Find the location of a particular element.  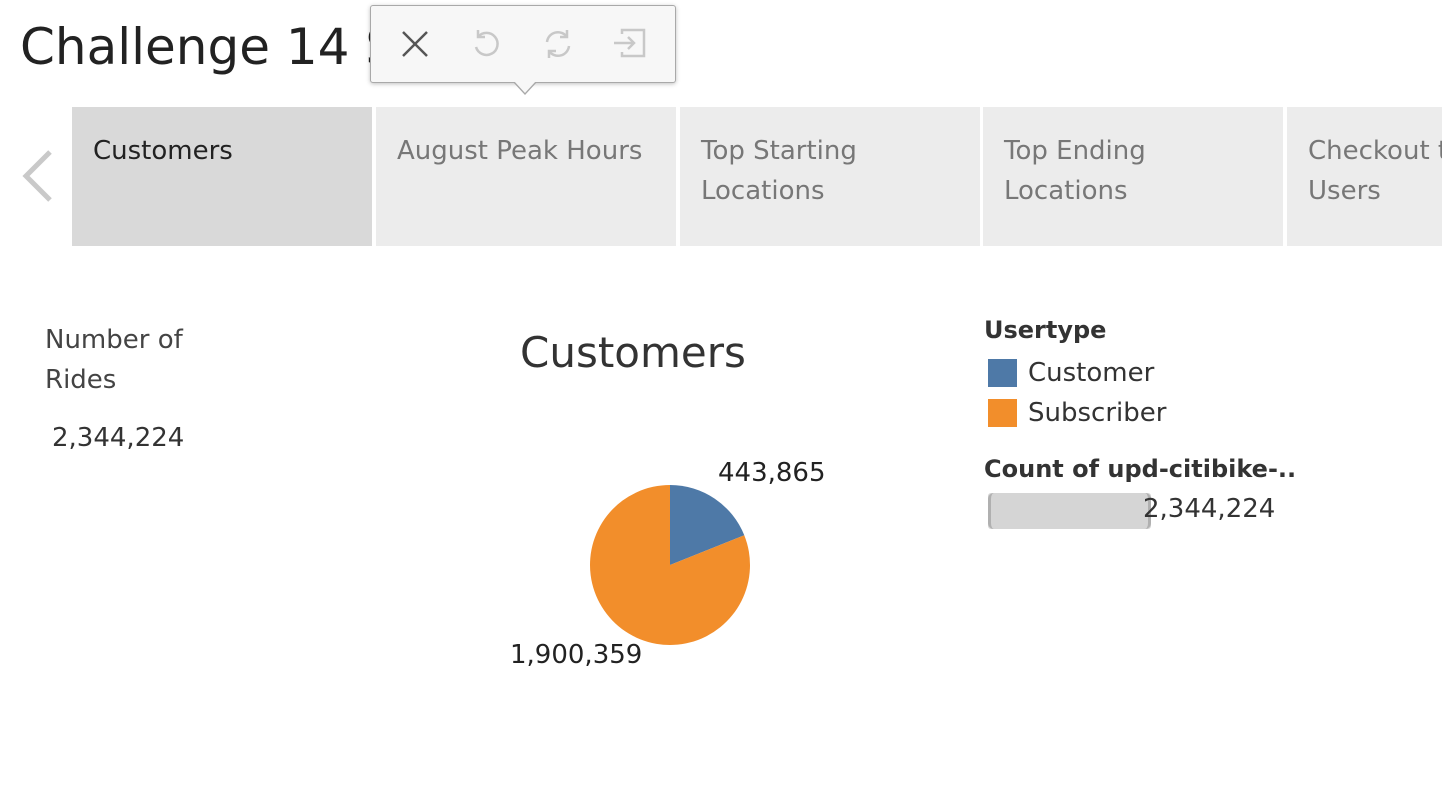

toolbar-pointer is located at coordinates (525, 88).